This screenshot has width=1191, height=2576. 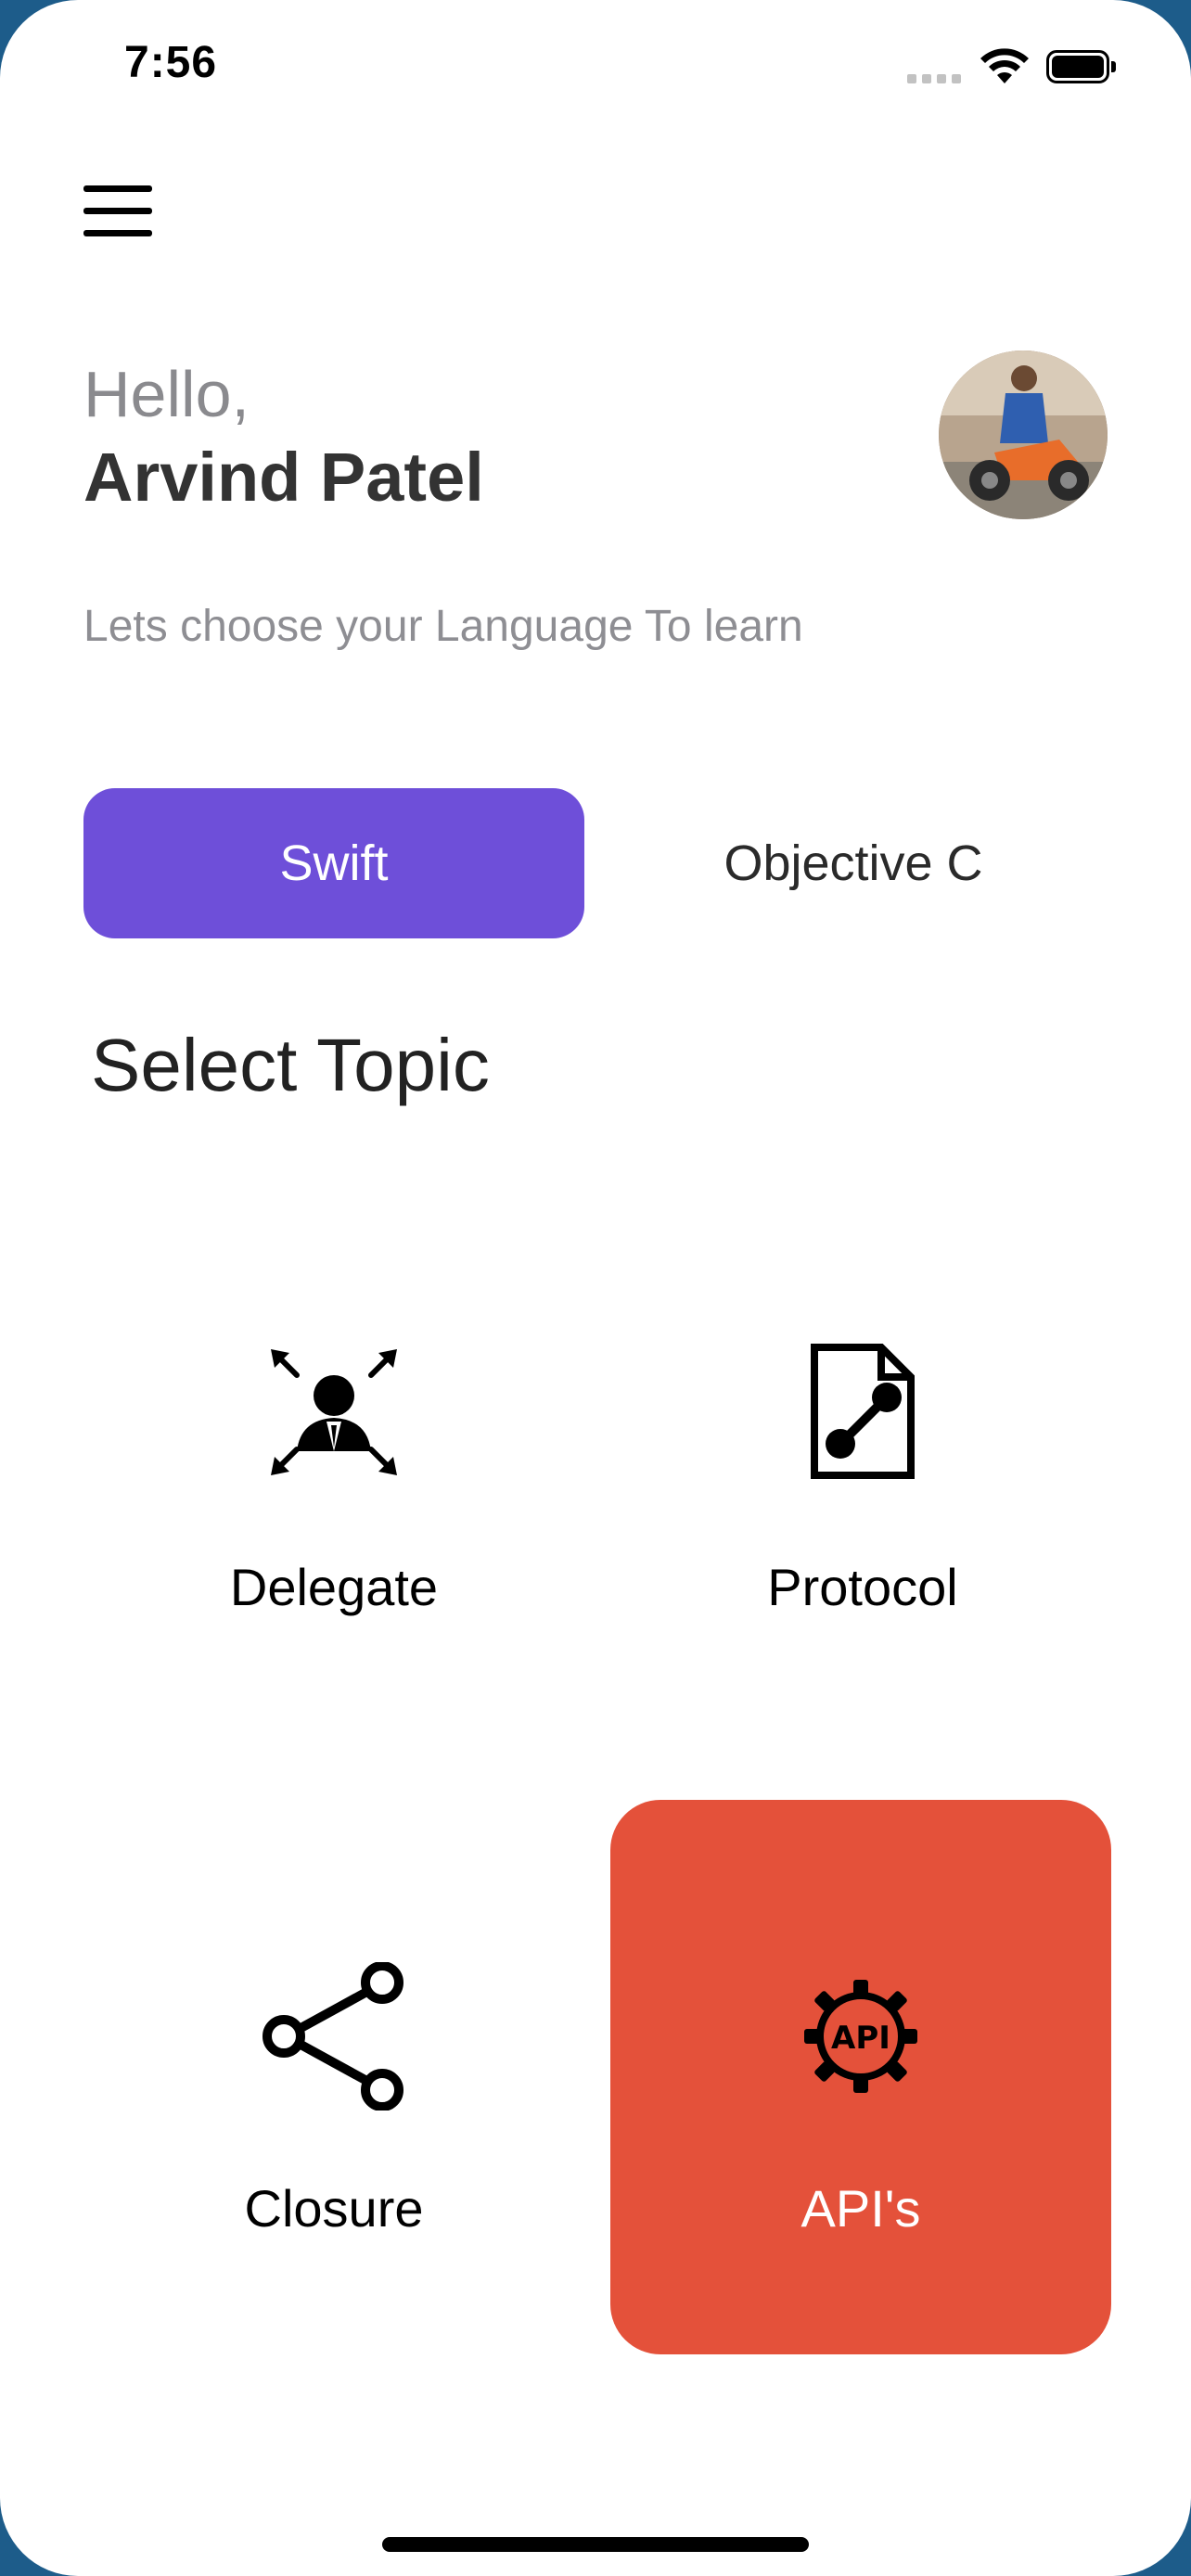 What do you see at coordinates (290, 1065) in the screenshot?
I see `section-title: Select Topic` at bounding box center [290, 1065].